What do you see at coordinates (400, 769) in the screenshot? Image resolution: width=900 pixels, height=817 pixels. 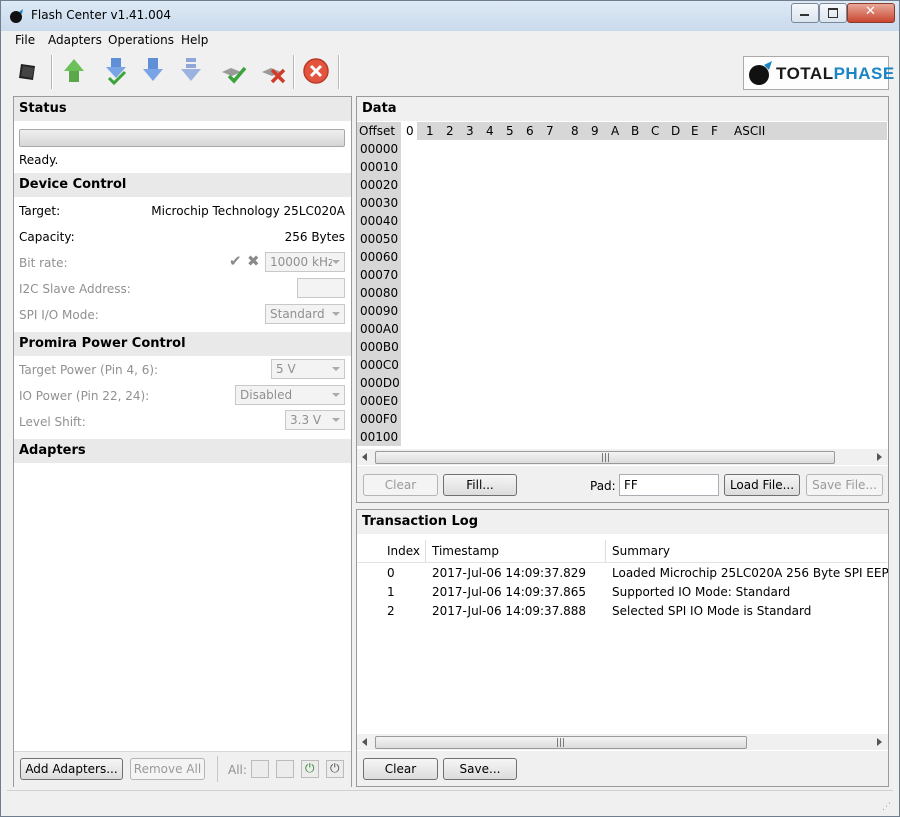 I see `log-clear-button: Clear` at bounding box center [400, 769].